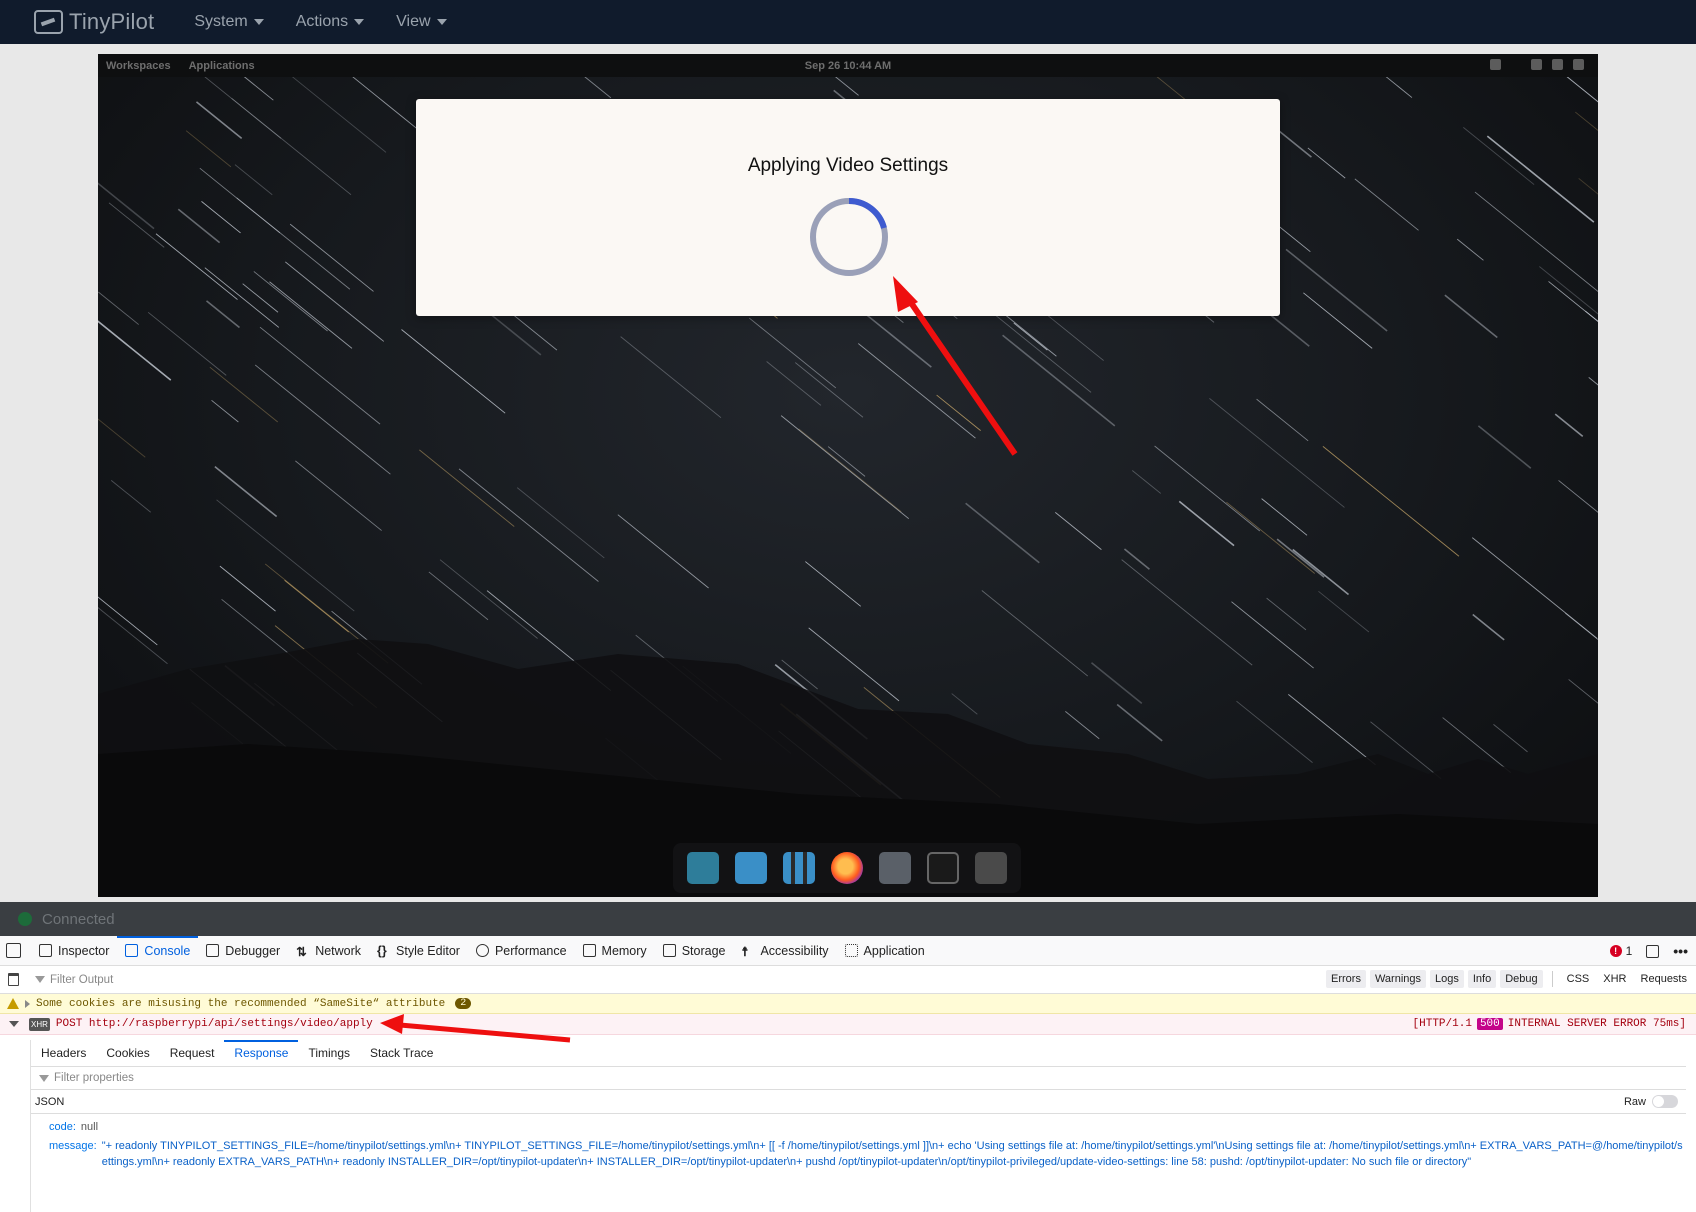  I want to click on menu-system: System, so click(229, 22).